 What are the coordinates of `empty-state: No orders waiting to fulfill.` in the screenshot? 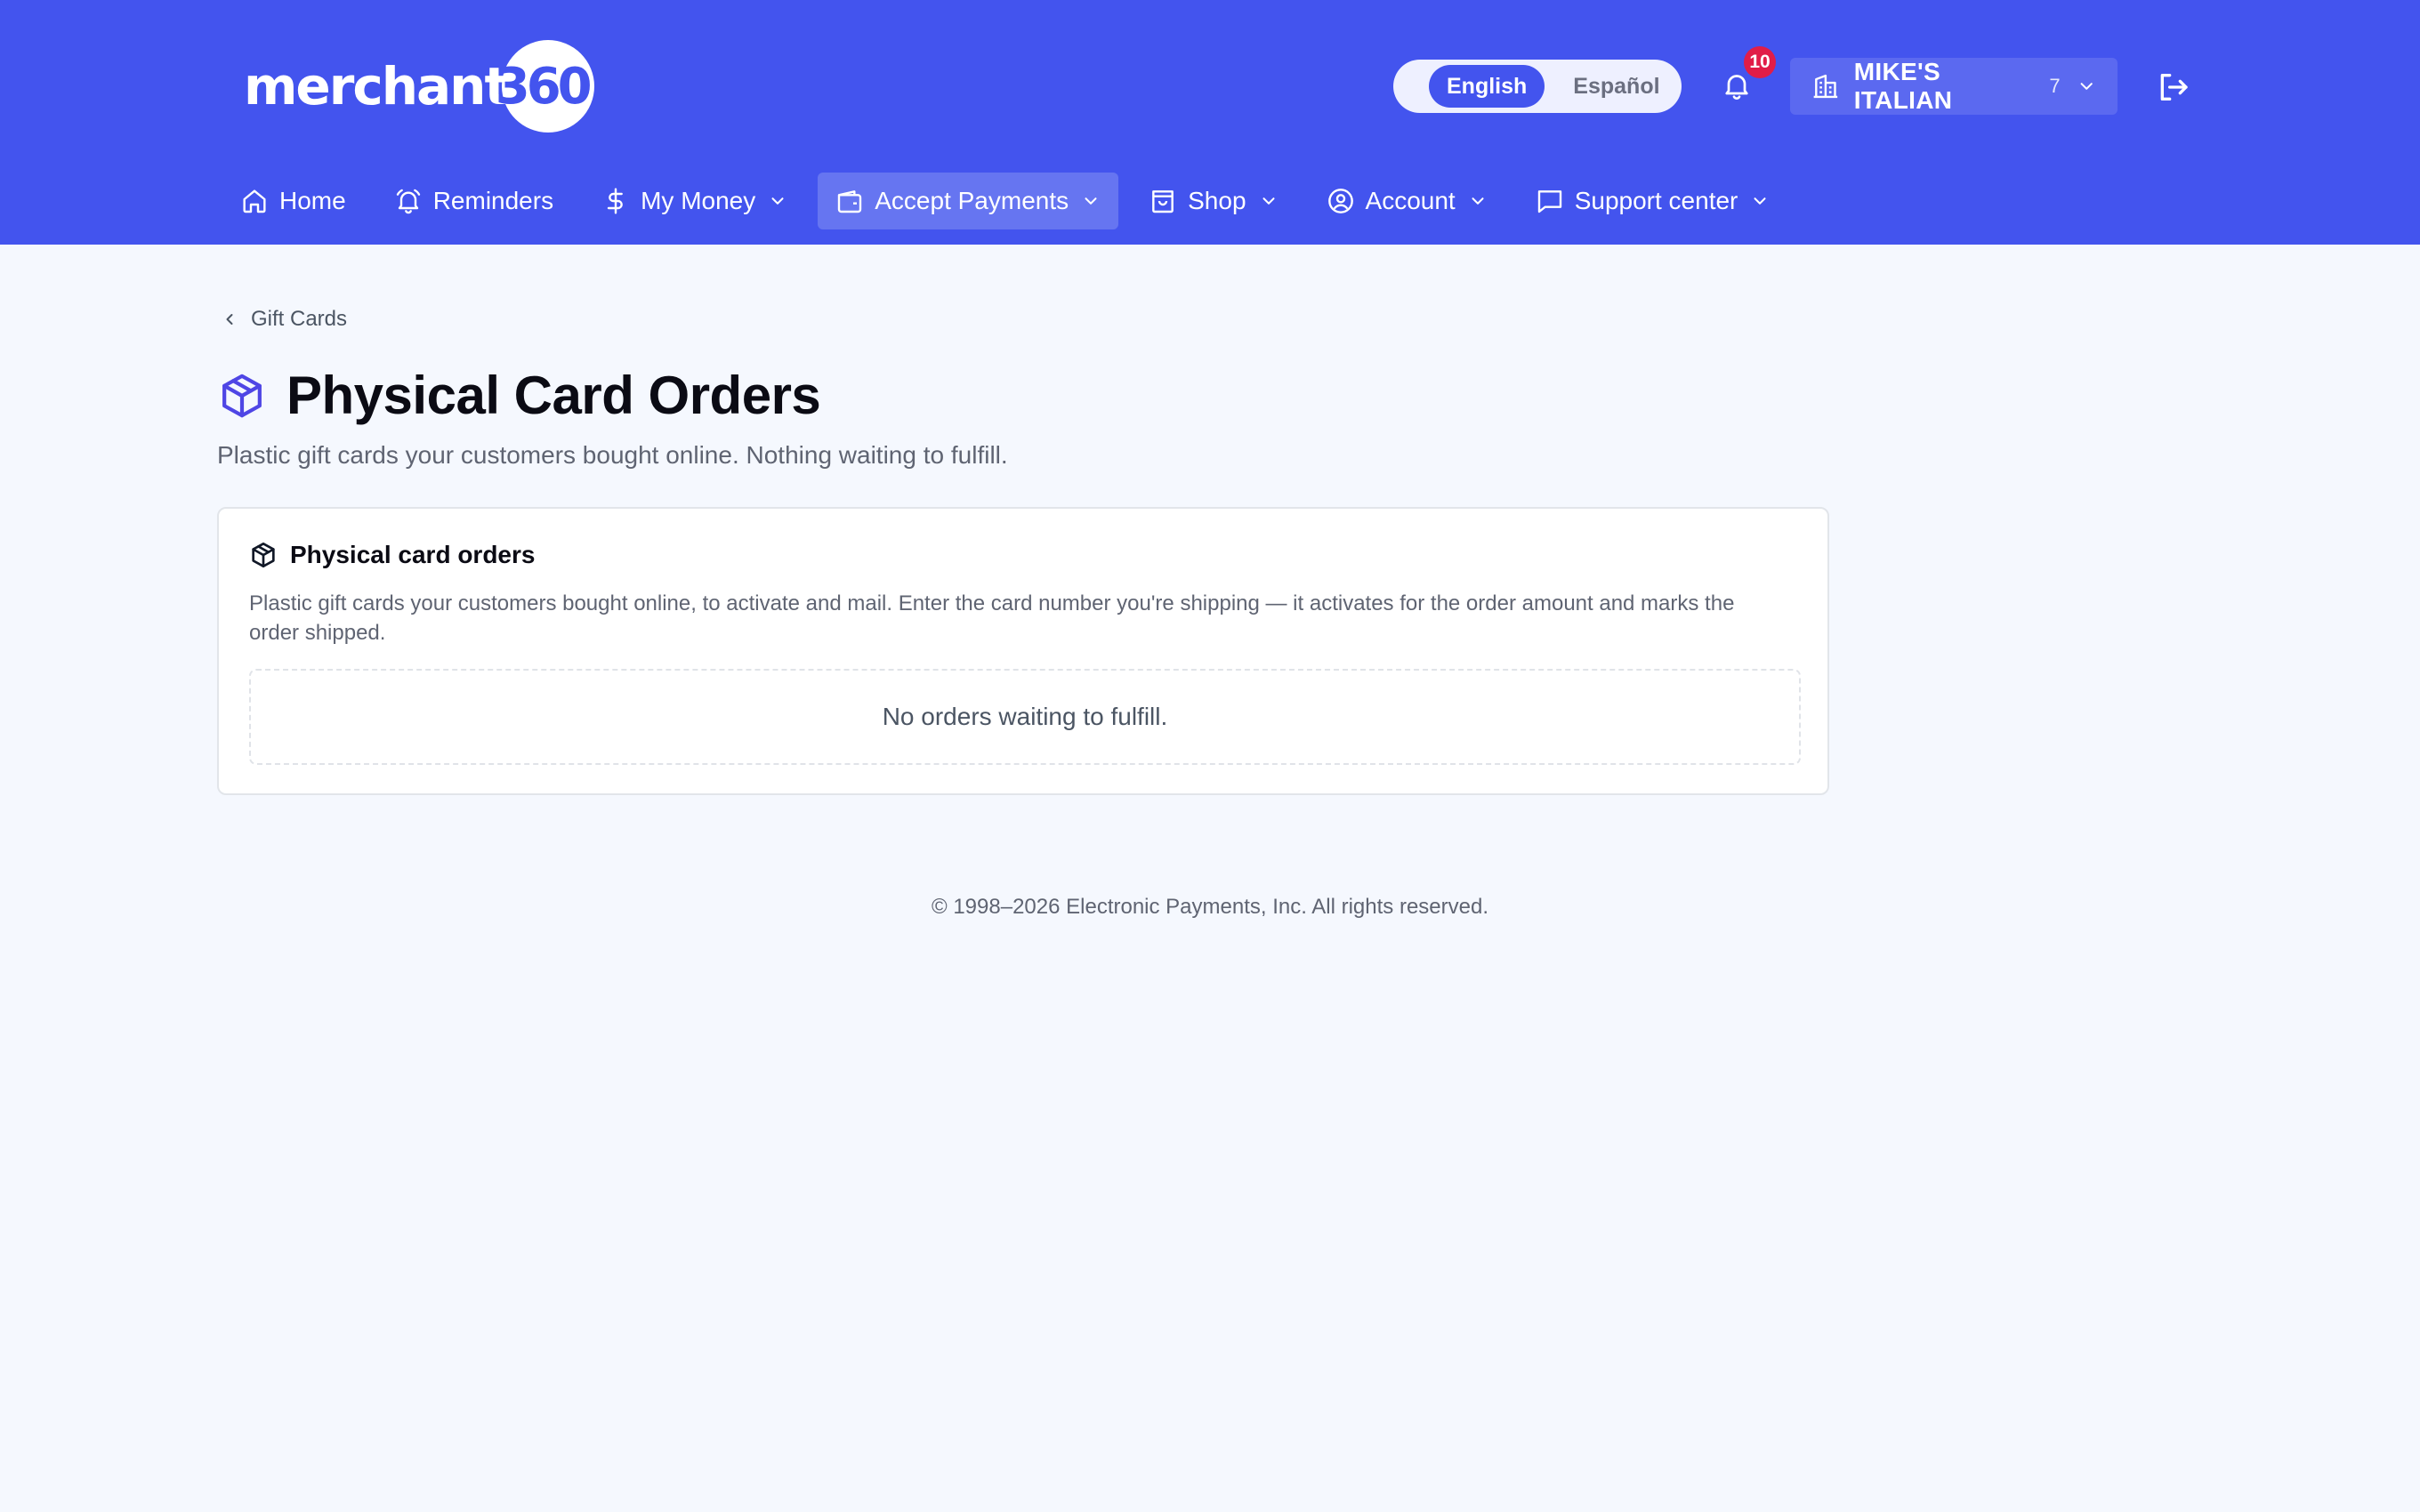 It's located at (1025, 717).